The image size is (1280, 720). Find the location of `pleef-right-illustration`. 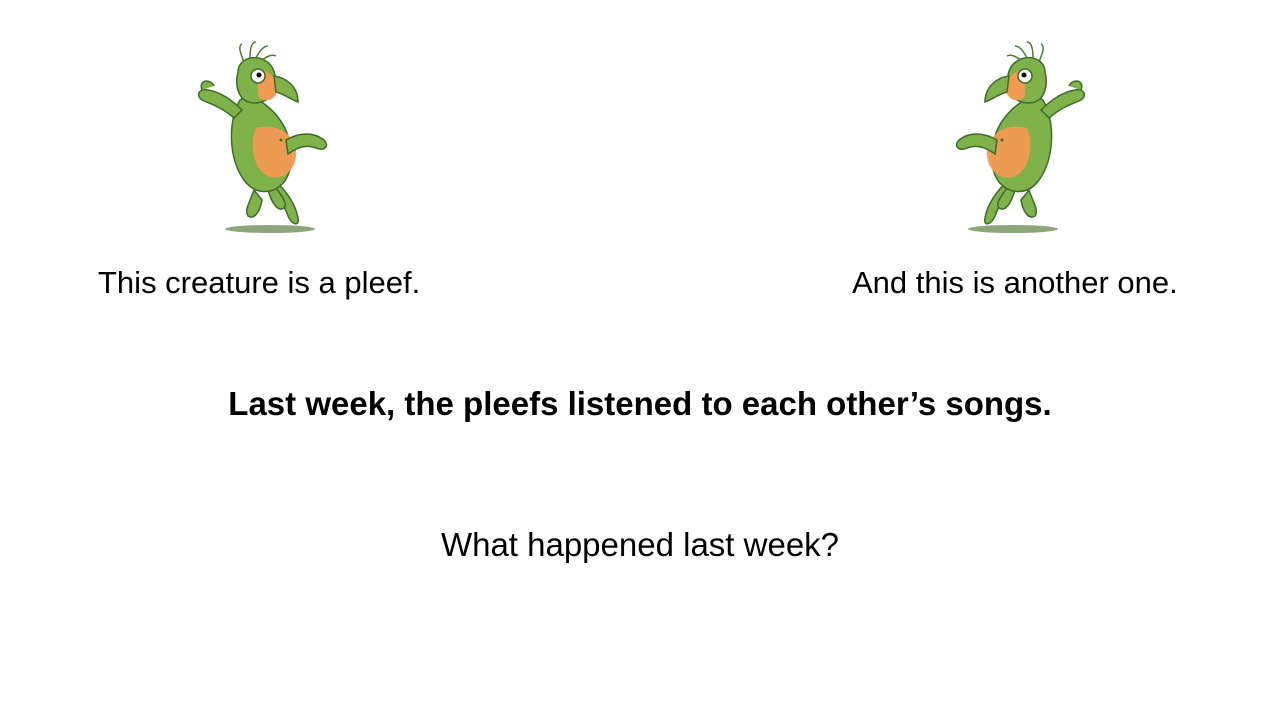

pleef-right-illustration is located at coordinates (1020, 140).